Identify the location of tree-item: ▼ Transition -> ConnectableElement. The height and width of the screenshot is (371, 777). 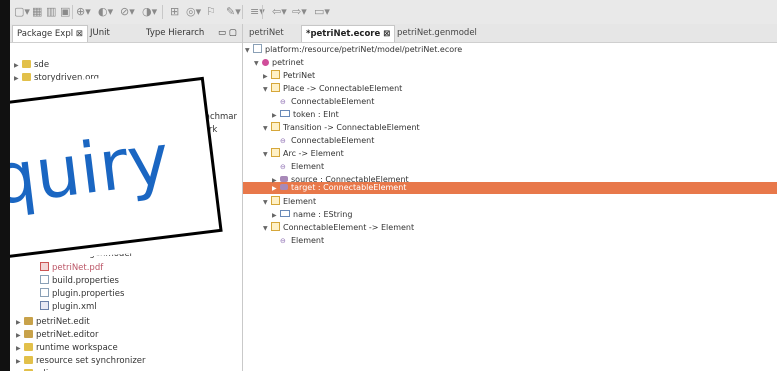
(341, 128).